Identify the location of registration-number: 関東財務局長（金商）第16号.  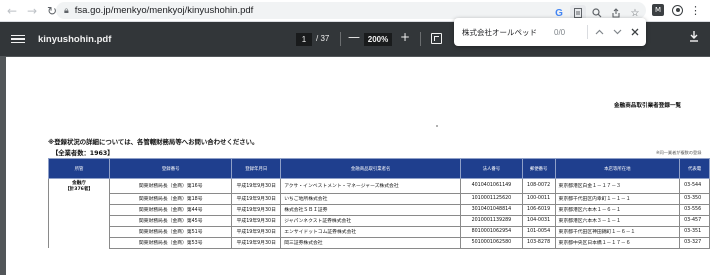
(171, 186).